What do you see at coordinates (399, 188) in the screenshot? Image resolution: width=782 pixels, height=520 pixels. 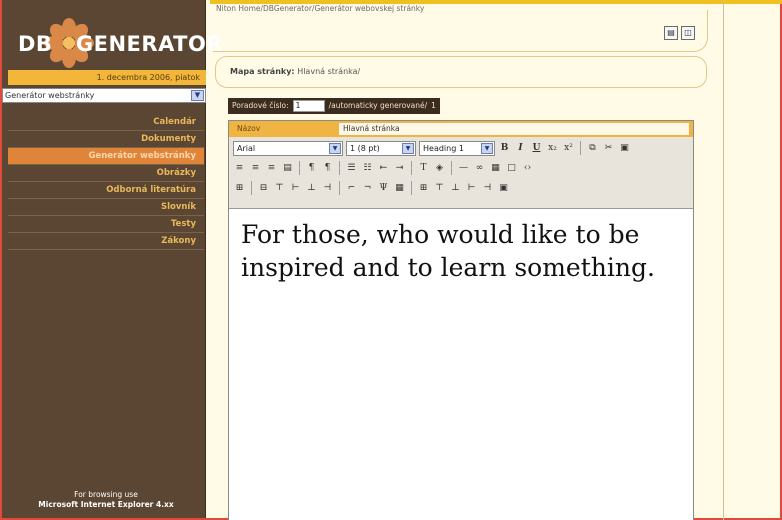 I see `table-grid-icon: ▦` at bounding box center [399, 188].